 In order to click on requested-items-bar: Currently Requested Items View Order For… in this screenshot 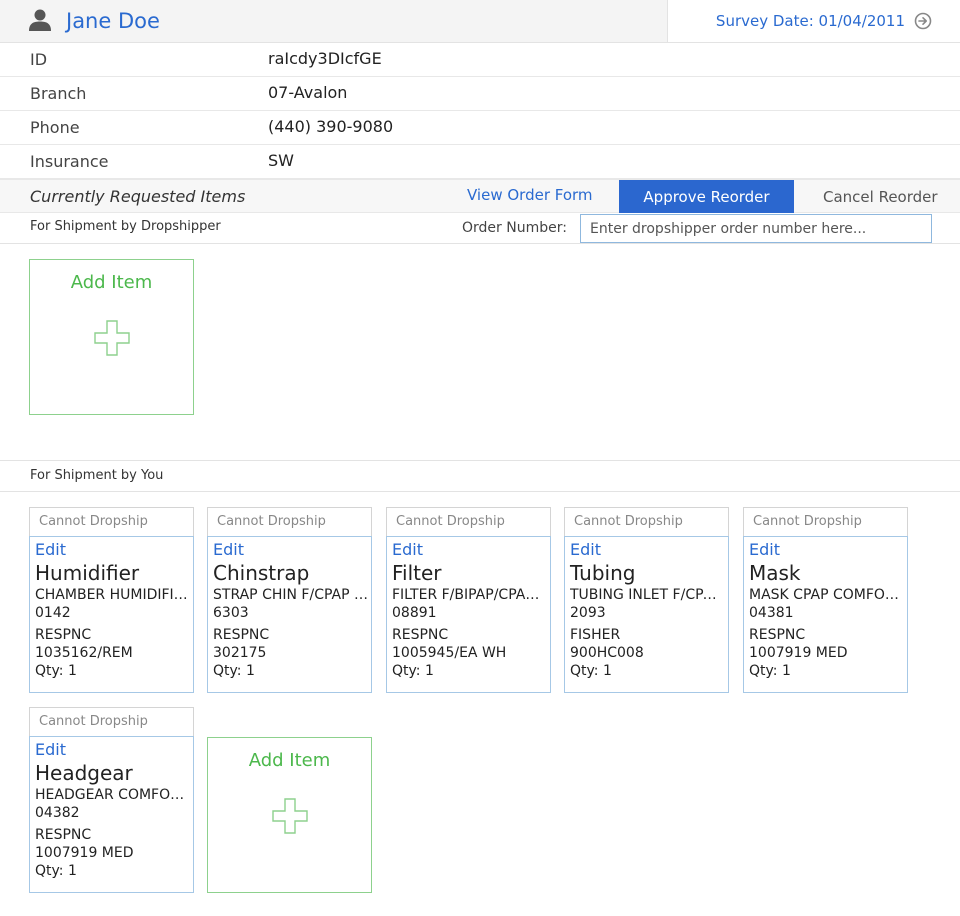, I will do `click(480, 196)`.